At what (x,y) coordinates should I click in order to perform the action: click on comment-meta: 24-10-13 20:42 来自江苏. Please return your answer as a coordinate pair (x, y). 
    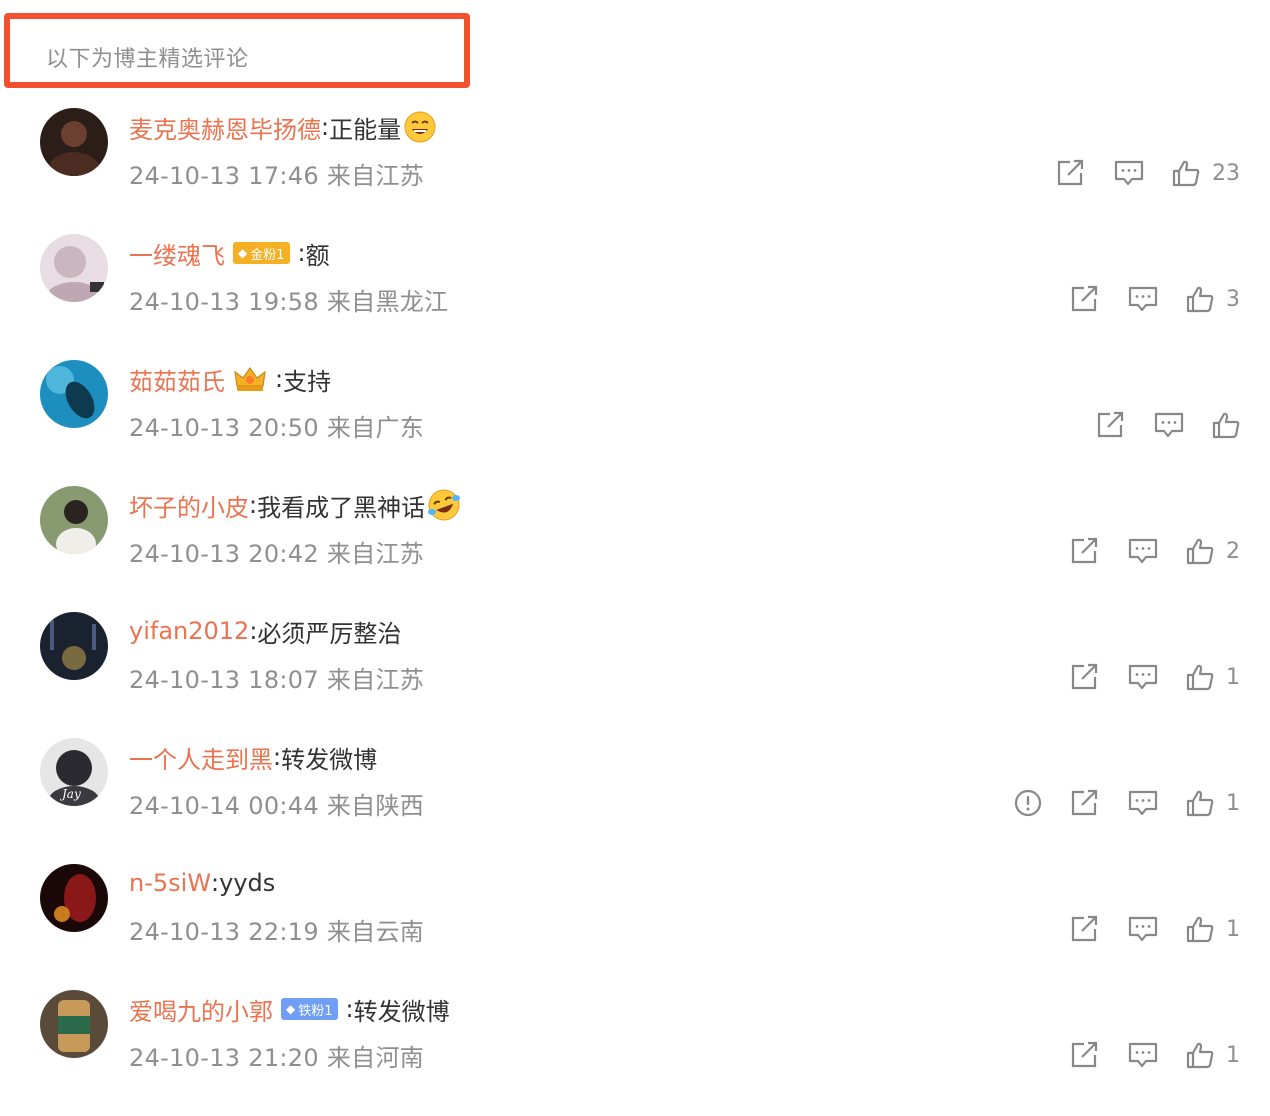
    Looking at the image, I should click on (277, 554).